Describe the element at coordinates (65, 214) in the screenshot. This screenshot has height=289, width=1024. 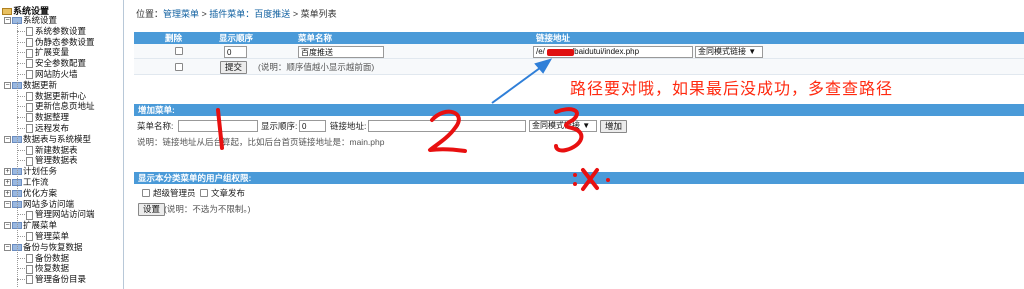
I see `sidebar-item-label: 管理网站访问端` at that location.